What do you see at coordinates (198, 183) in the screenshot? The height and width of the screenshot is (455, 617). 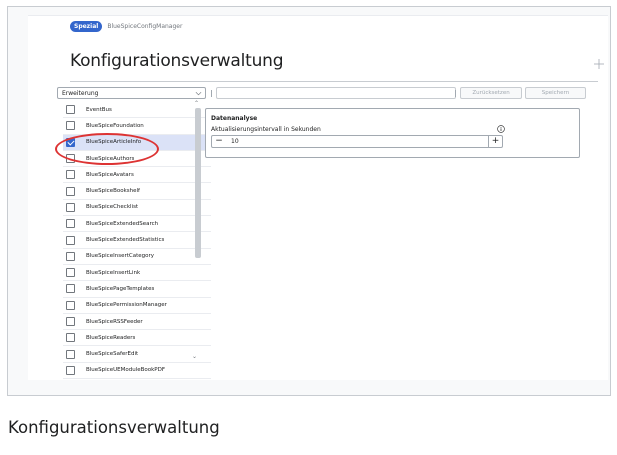 I see `scrollbar-thumb` at bounding box center [198, 183].